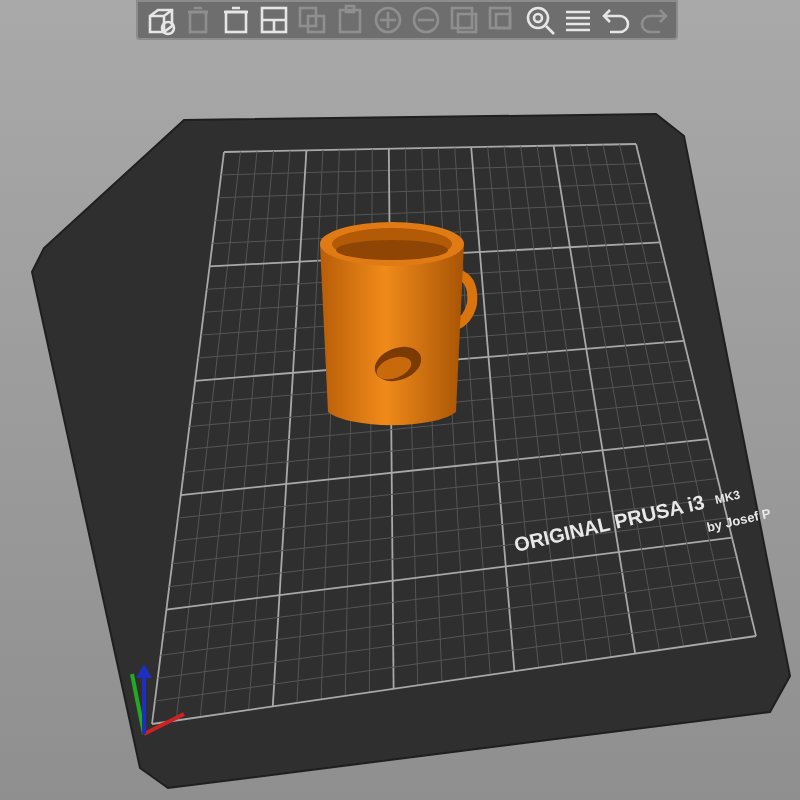  I want to click on bed-logo-text: ORIGINAL PRUSA i3, so click(609, 525).